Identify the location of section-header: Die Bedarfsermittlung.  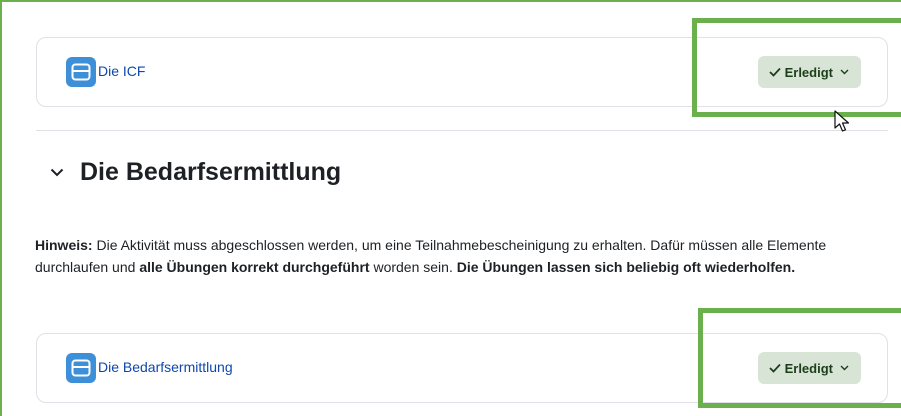
(193, 172).